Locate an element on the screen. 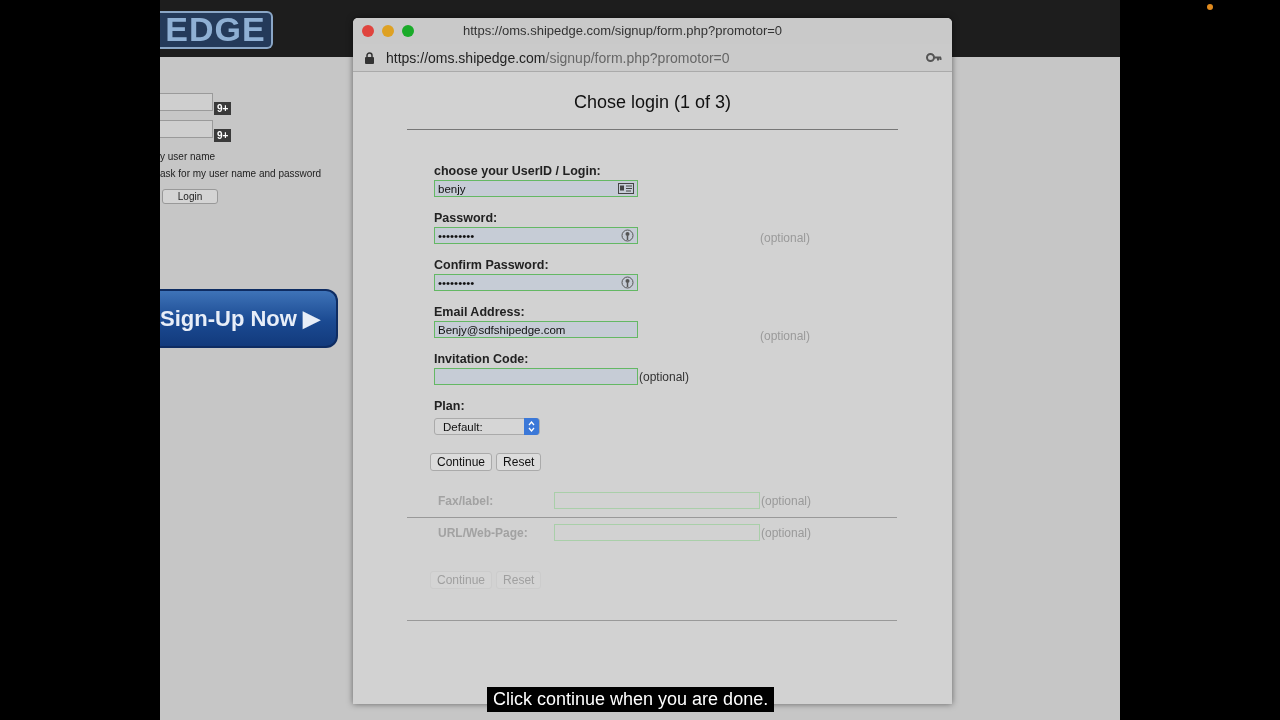 The image size is (1280, 720). login-button: Login is located at coordinates (190, 196).